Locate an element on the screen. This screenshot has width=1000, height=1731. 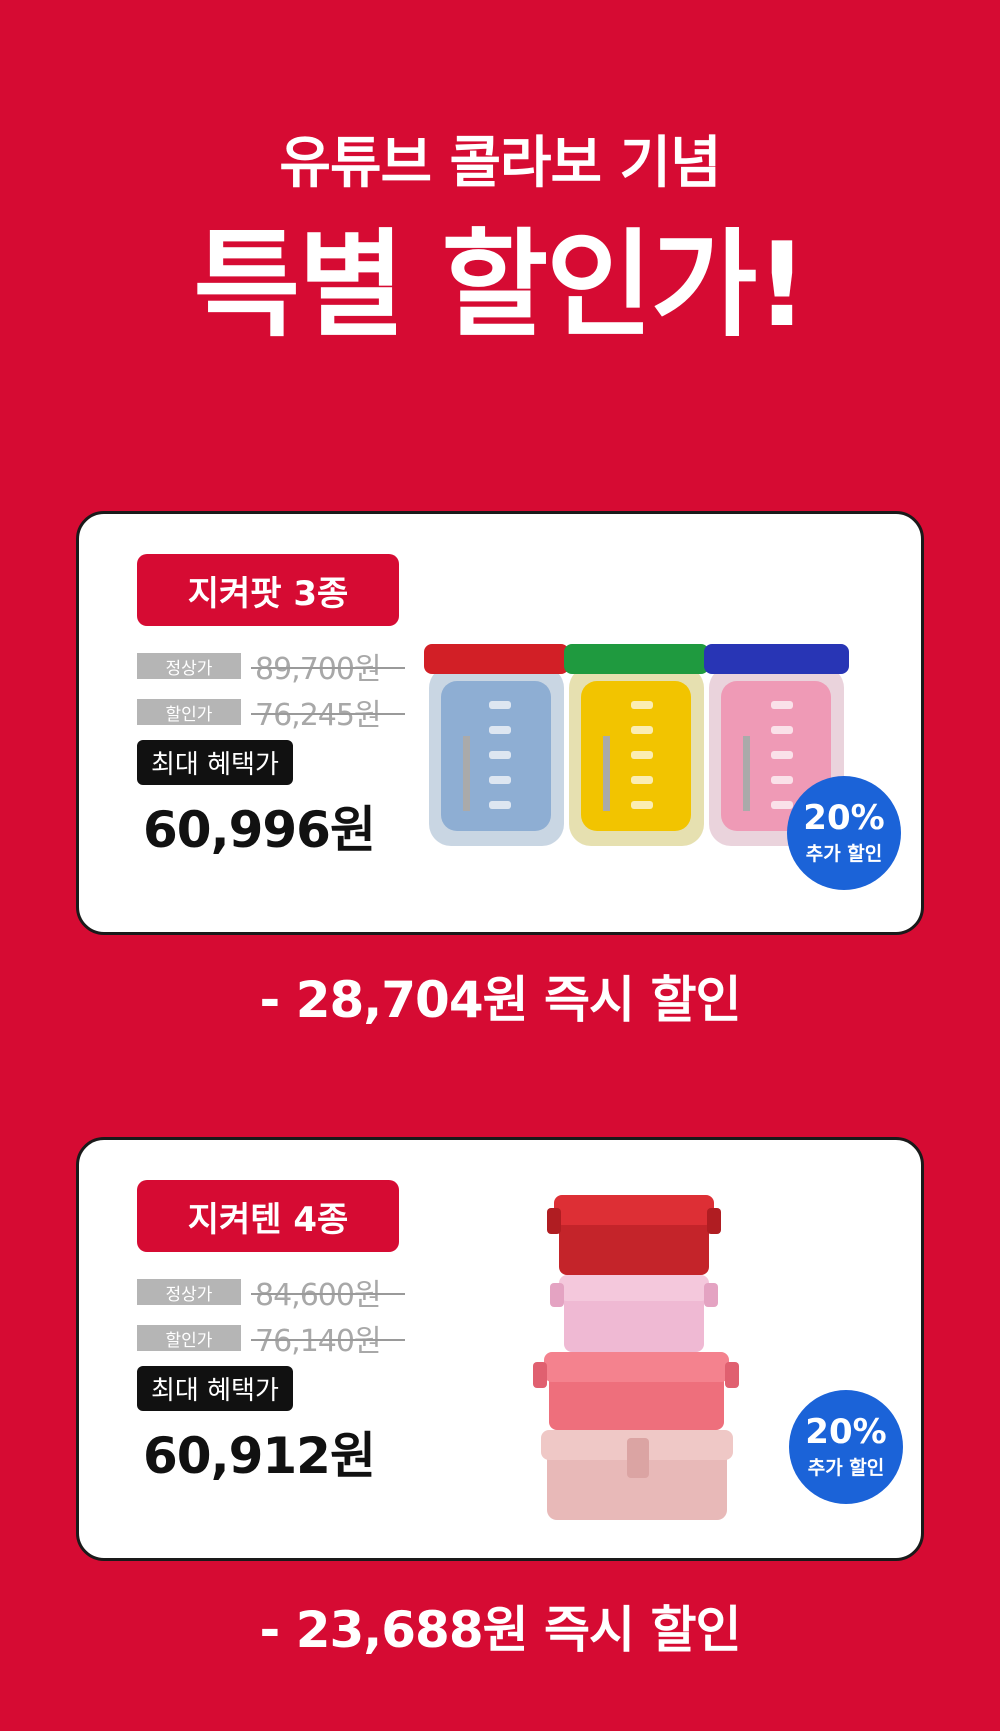
container-stack-image is located at coordinates (636, 1357).